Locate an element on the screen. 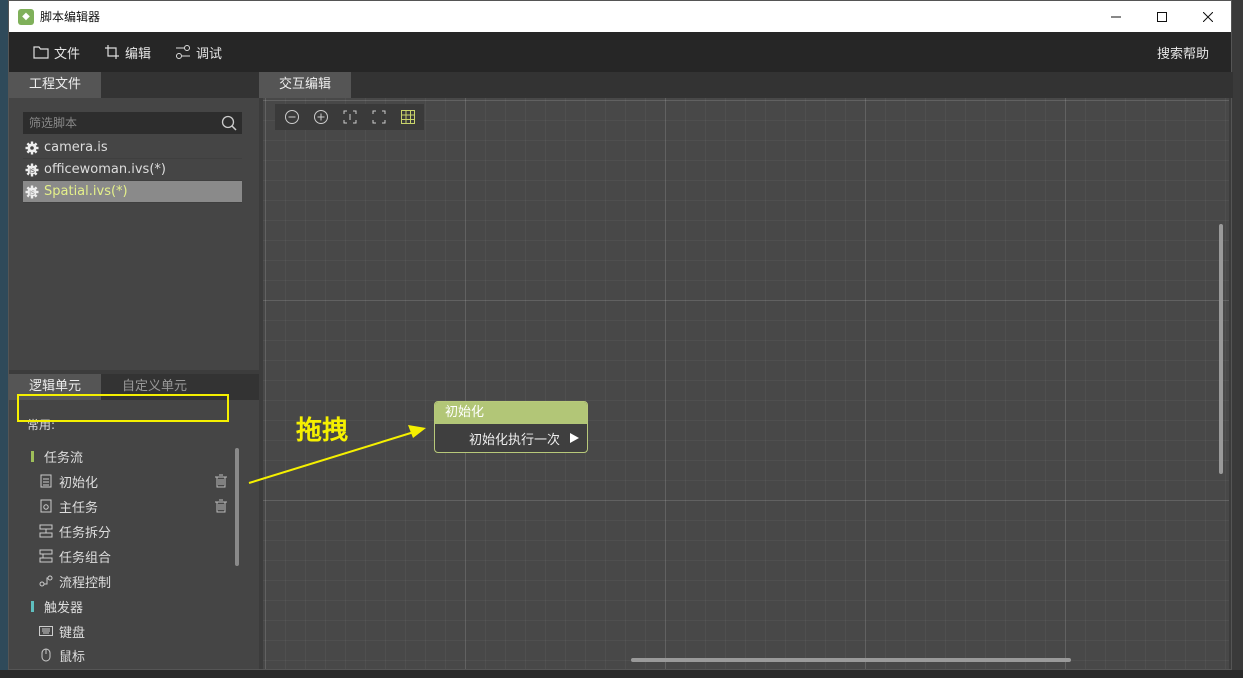 Image resolution: width=1243 pixels, height=678 pixels. drag-annotation-label: 拖拽 is located at coordinates (322, 431).